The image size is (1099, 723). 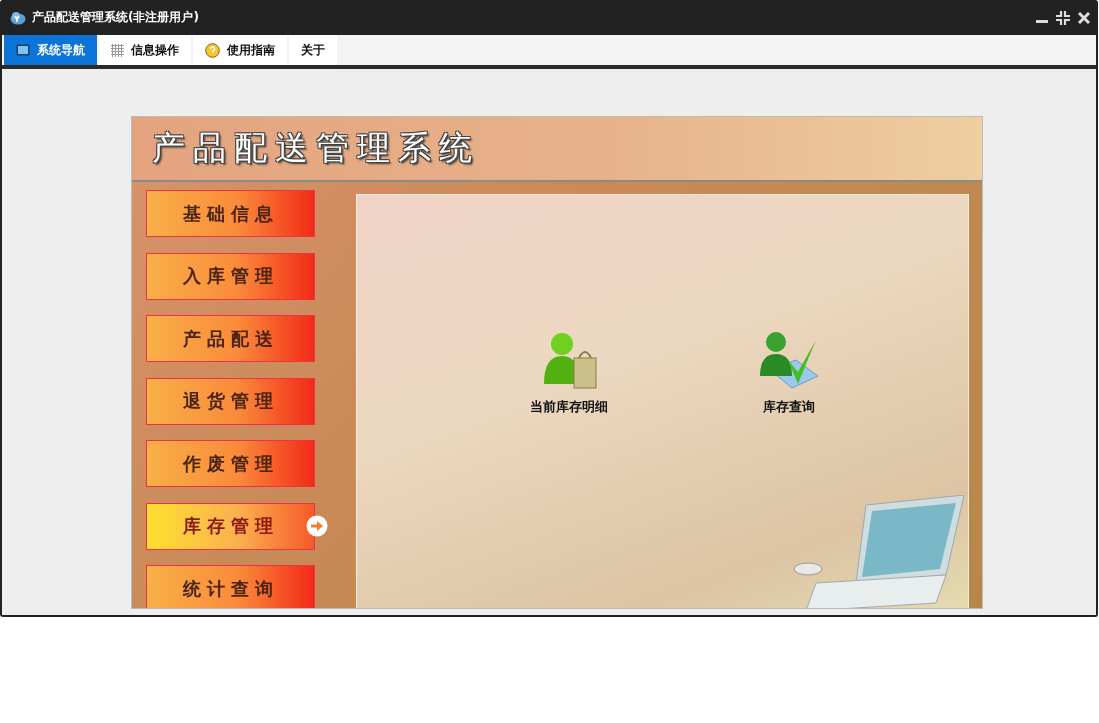 I want to click on arrow-right-icon, so click(x=317, y=525).